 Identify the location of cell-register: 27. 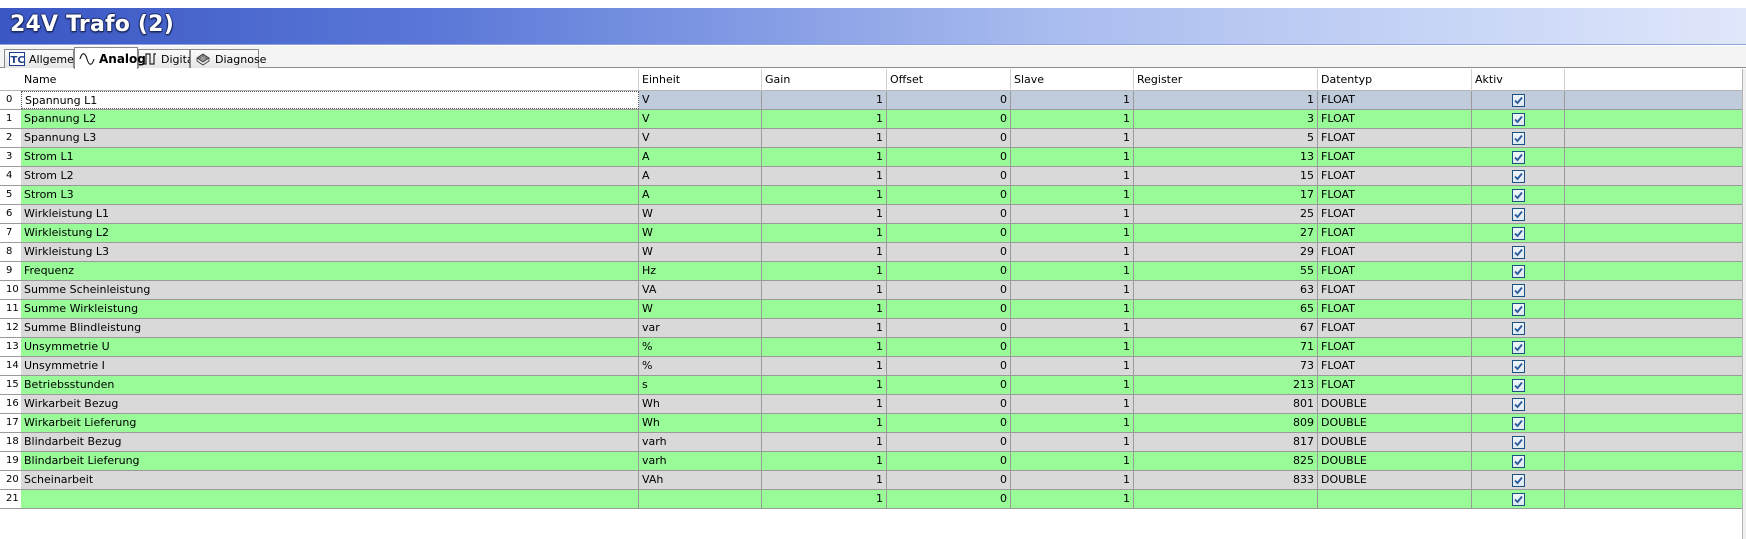
(1226, 233).